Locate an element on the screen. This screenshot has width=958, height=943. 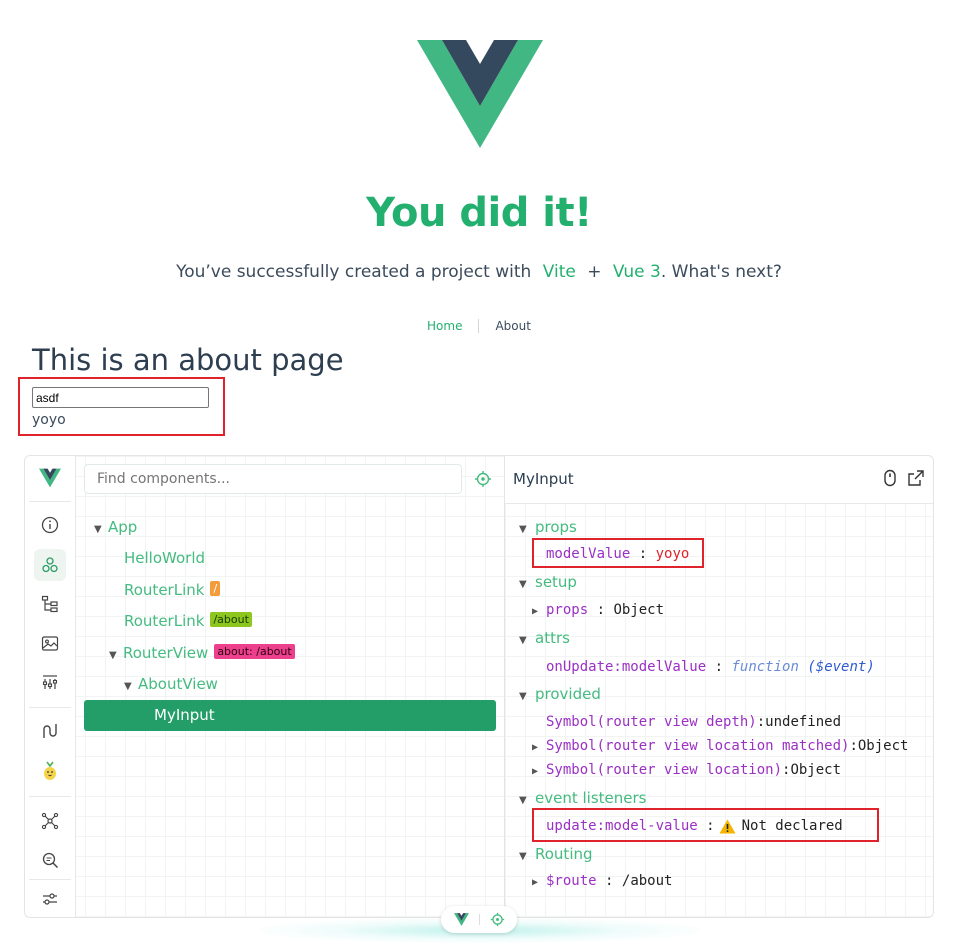
vue-logo is located at coordinates (480, 94).